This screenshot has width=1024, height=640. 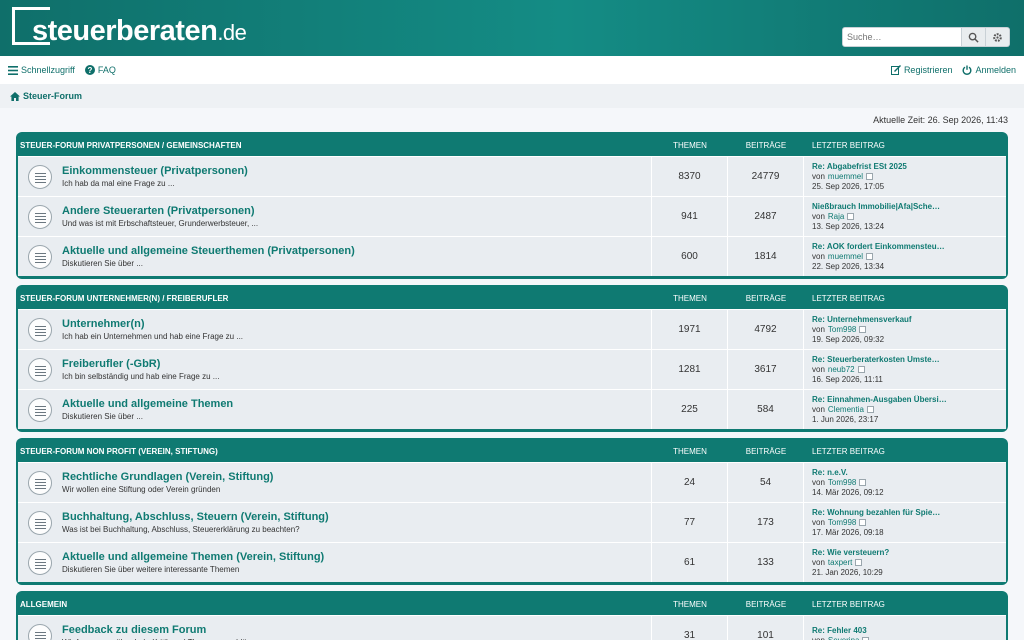 I want to click on last-post-title-link: Re: Wie versteuern?, so click(x=909, y=553).